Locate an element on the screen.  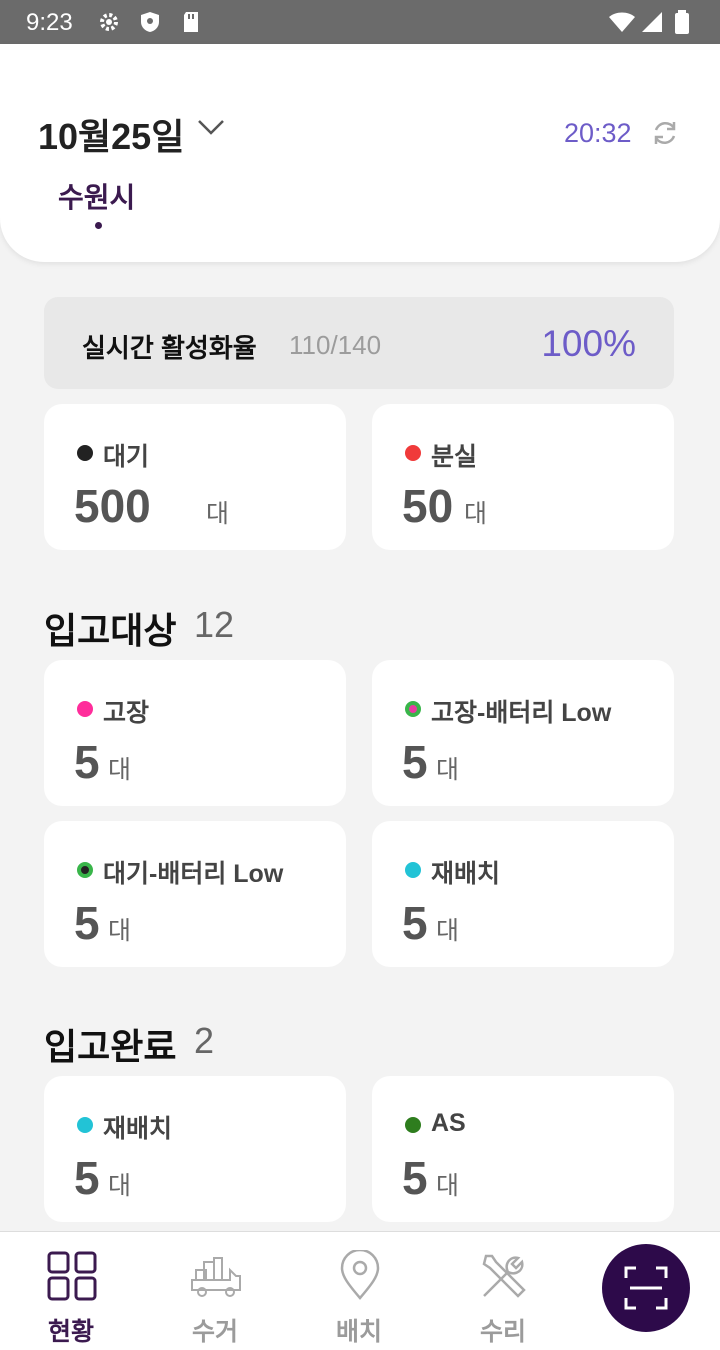
stat-card-completed-as: AS 5 대 is located at coordinates (523, 1149).